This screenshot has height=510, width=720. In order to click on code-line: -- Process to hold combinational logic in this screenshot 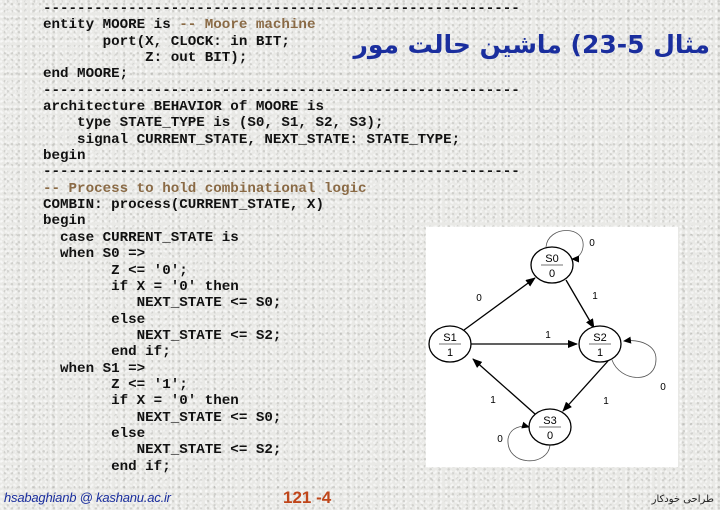, I will do `click(281, 189)`.